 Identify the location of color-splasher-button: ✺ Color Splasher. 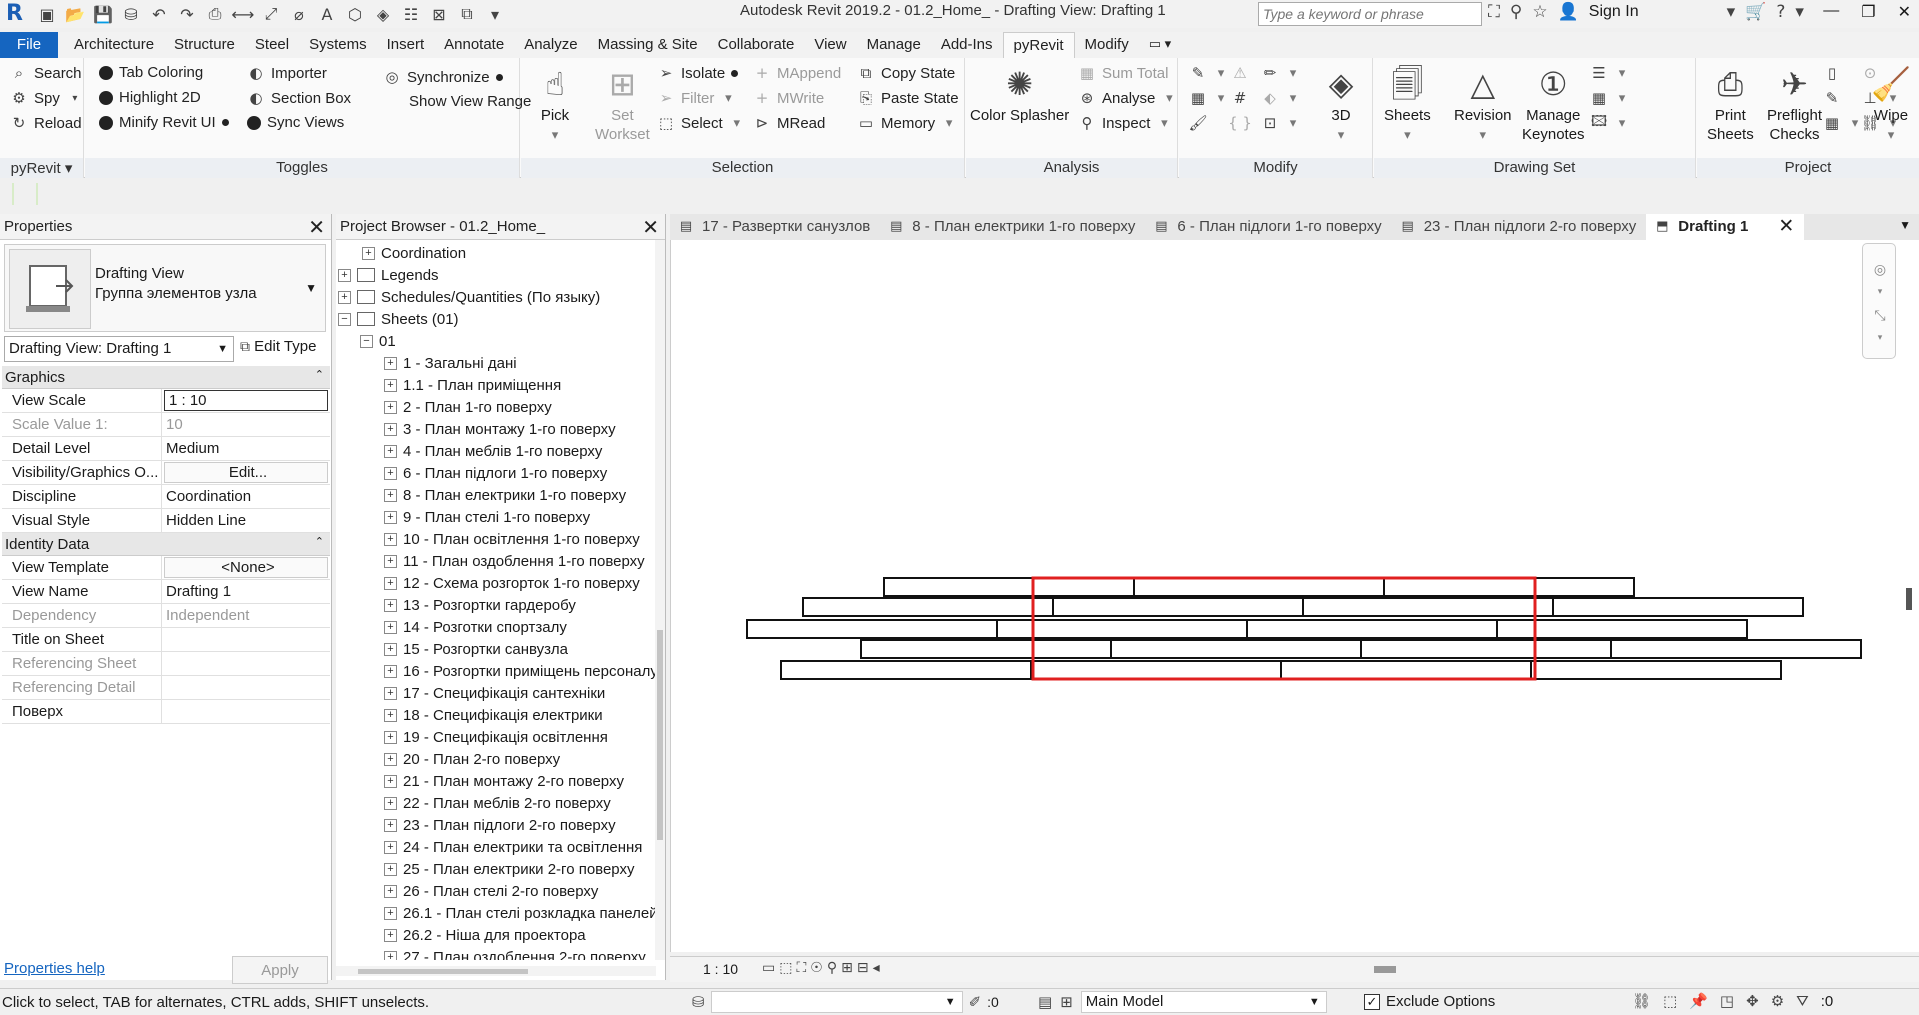
(1019, 94).